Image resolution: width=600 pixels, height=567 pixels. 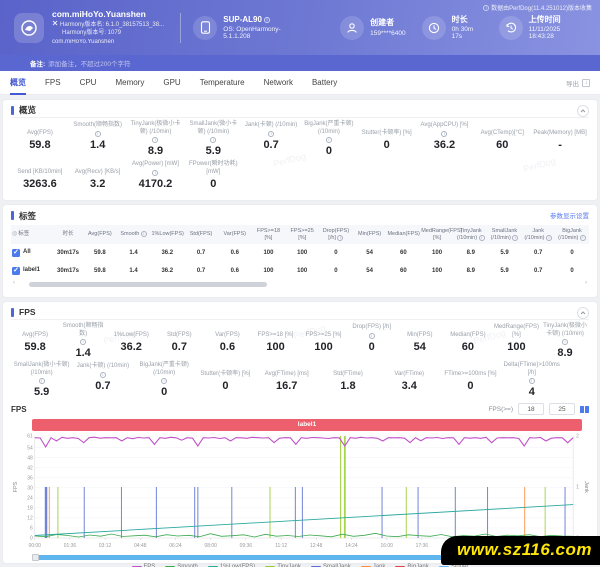 I want to click on stat-jank-卡顿-10min: Jank(卡顿) (/10min) i 0.7, so click(x=271, y=139).